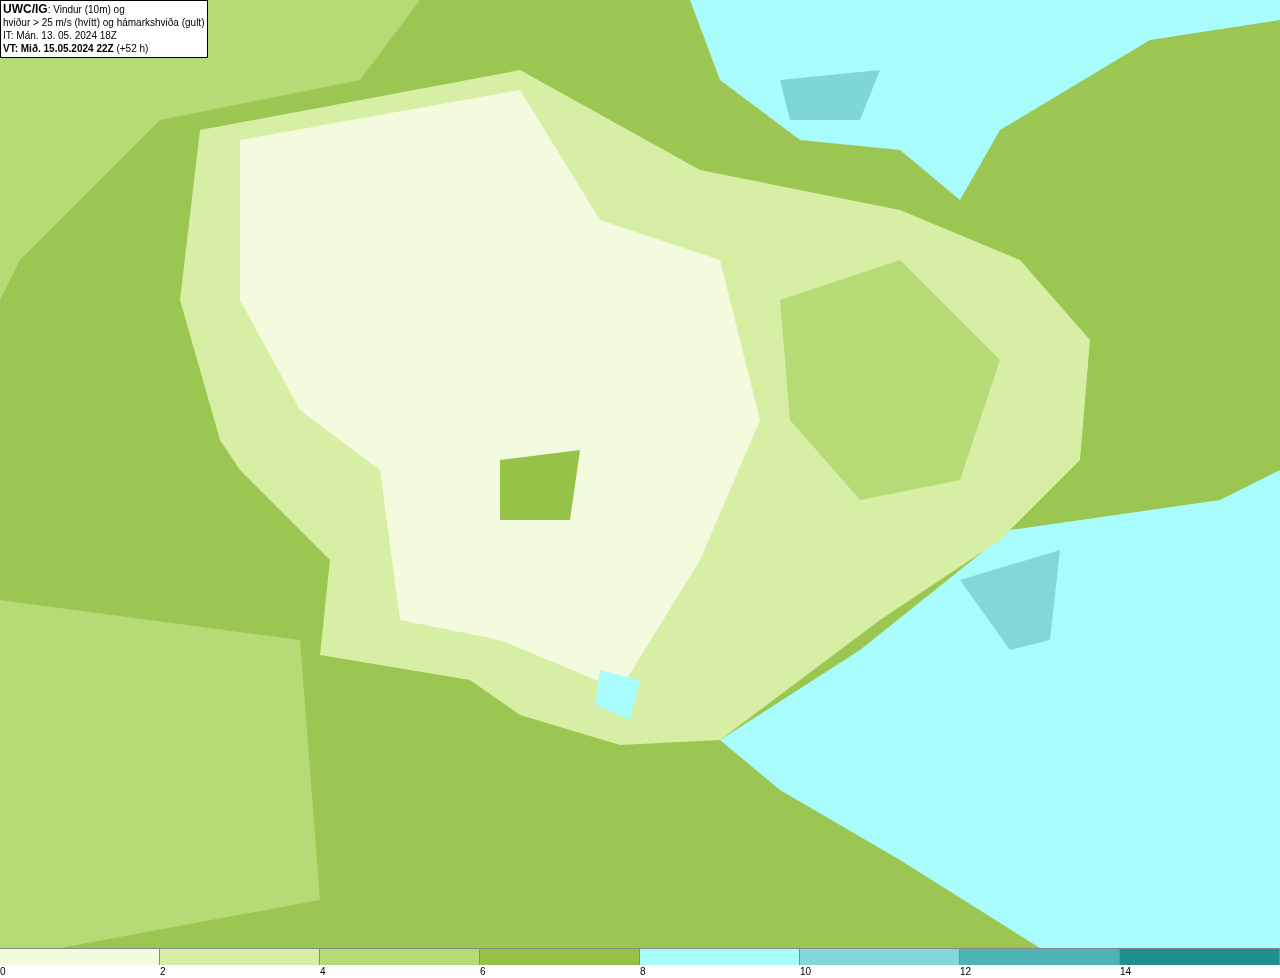 Image resolution: width=1280 pixels, height=978 pixels. What do you see at coordinates (806, 971) in the screenshot?
I see `legend-label: 10` at bounding box center [806, 971].